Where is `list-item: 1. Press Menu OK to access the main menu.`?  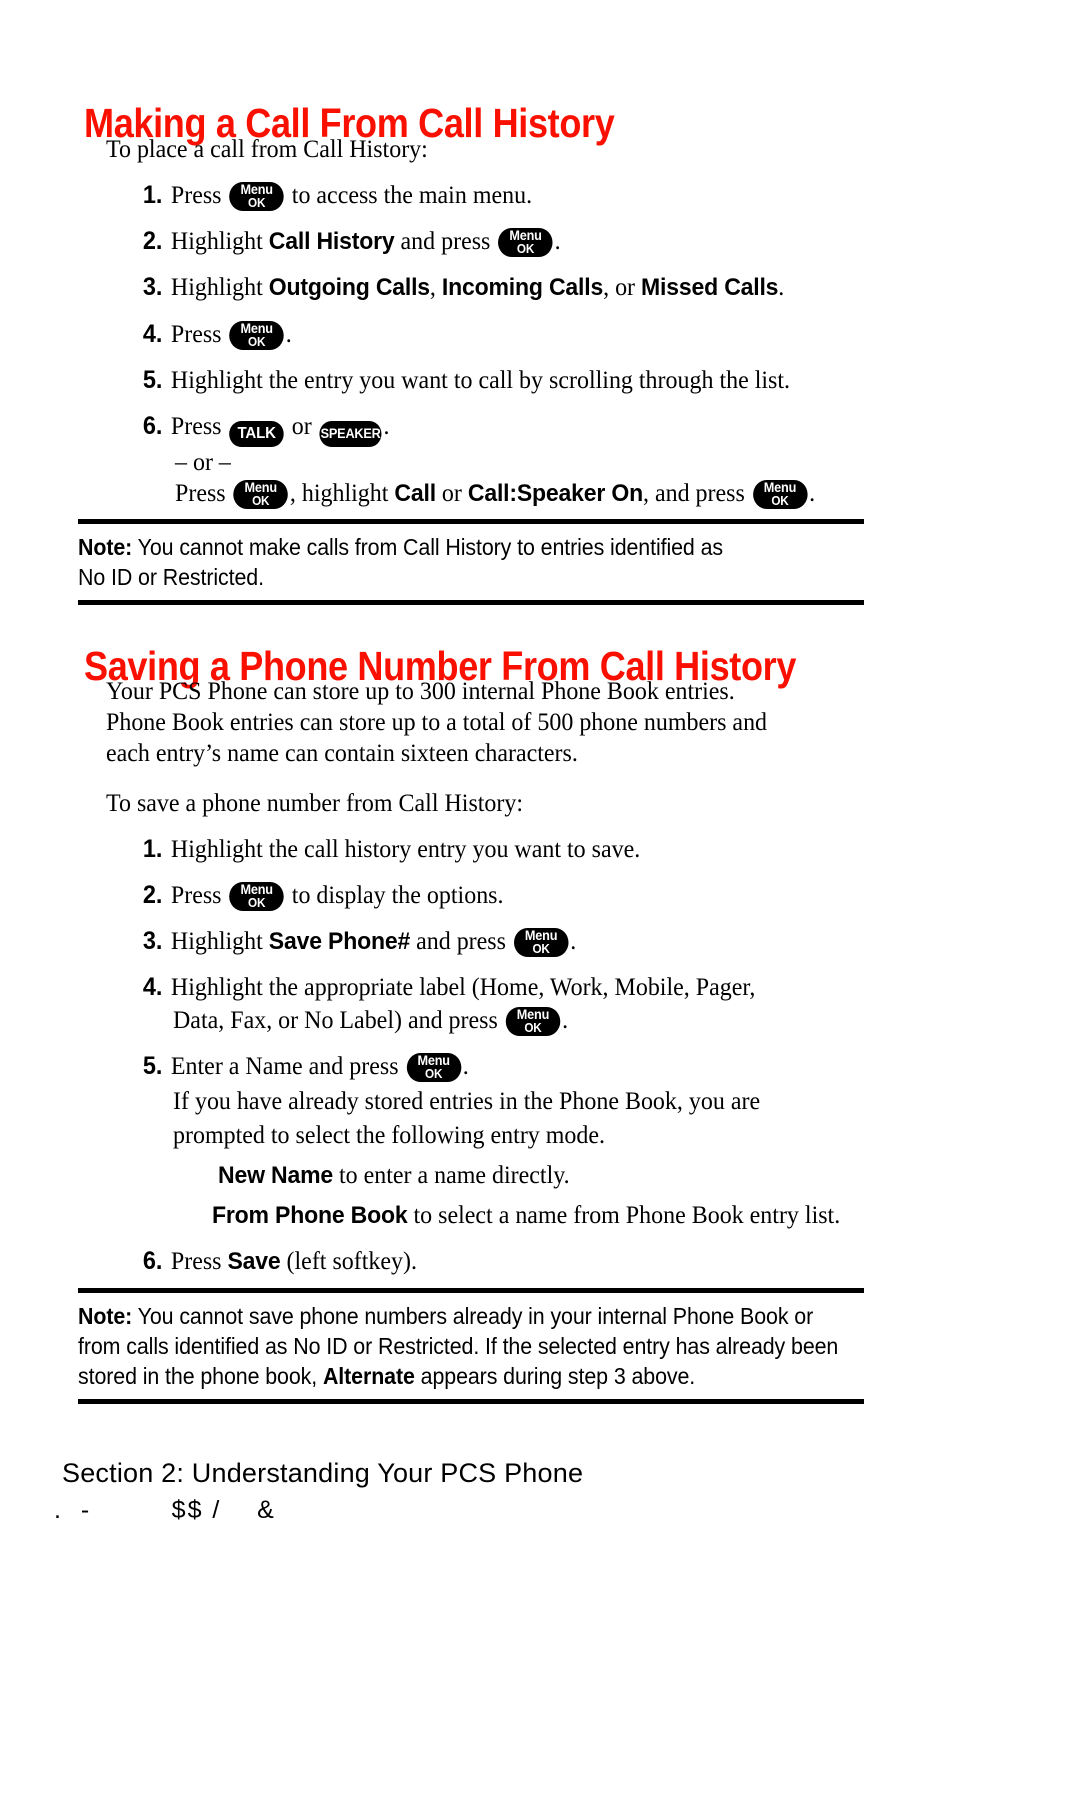 list-item: 1. Press Menu OK to access the main menu. is located at coordinates (335, 195).